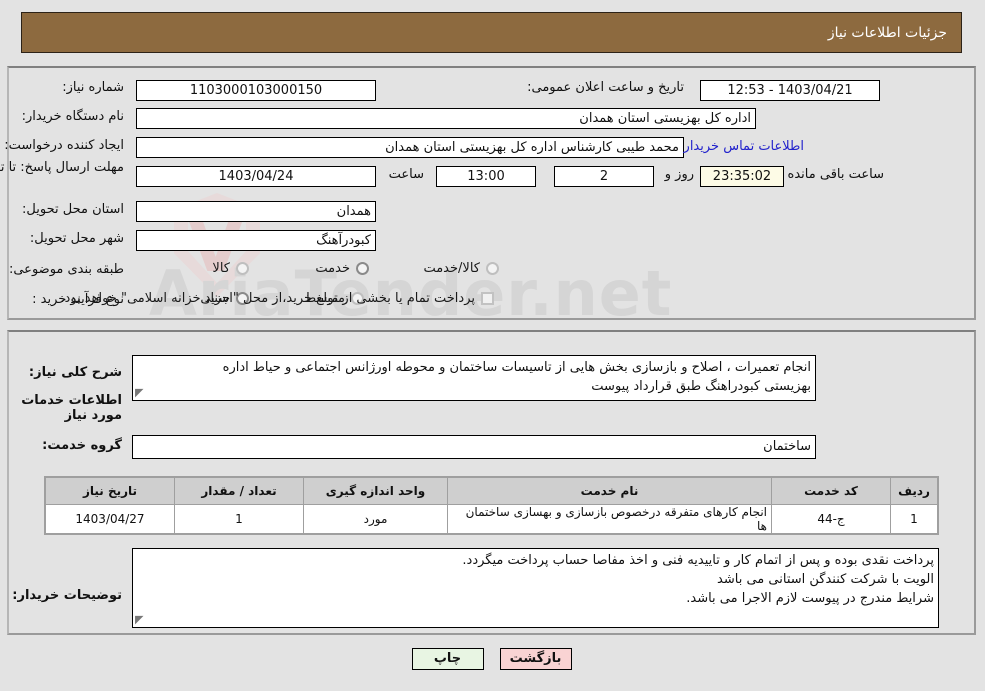  I want to click on creator-label: ایجاد کننده درخواست:, so click(65, 145).